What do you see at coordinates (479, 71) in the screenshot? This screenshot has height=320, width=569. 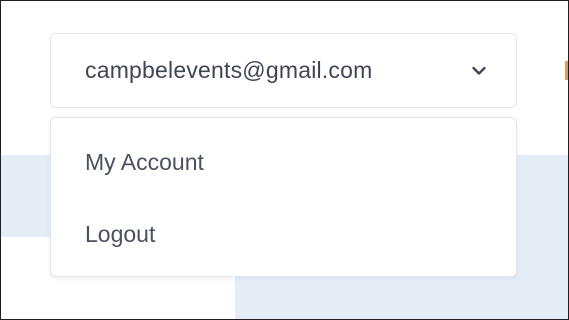 I see `chevron-down-icon` at bounding box center [479, 71].